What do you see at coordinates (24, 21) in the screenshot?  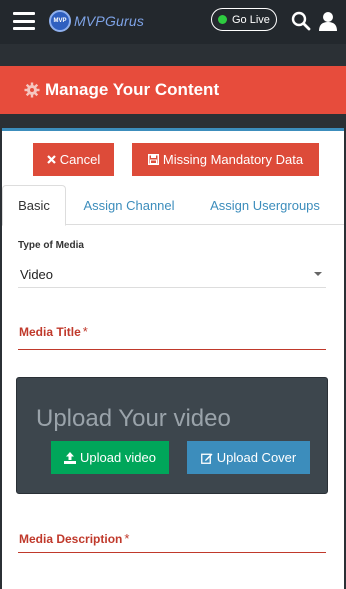 I see `hamburger-icon` at bounding box center [24, 21].